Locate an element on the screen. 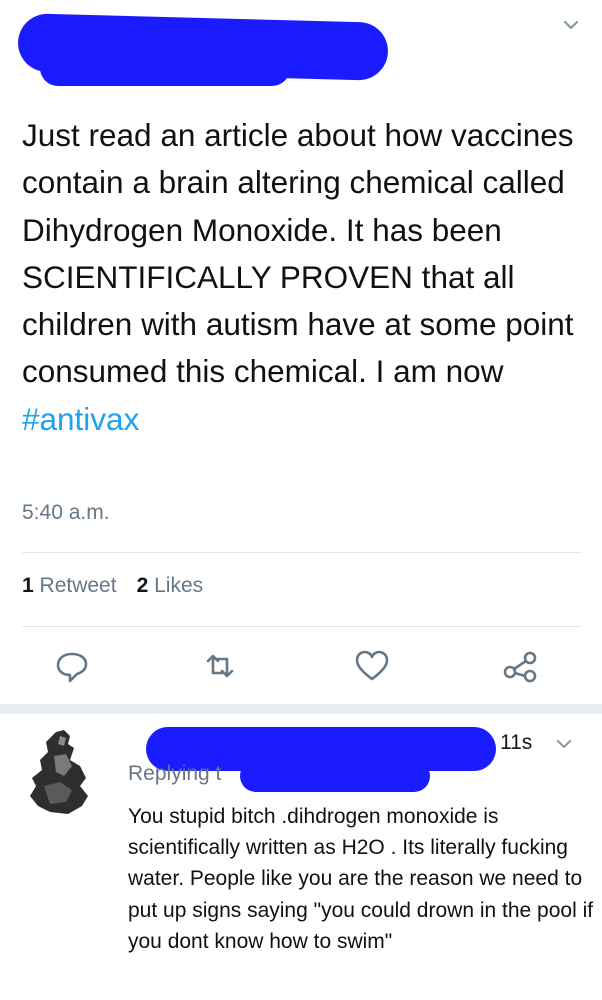 Image resolution: width=602 pixels, height=1000 pixels. reply-icon is located at coordinates (72, 666).